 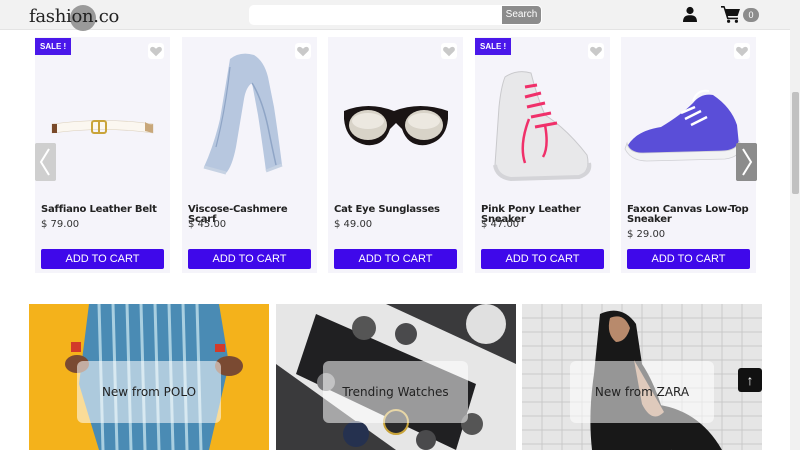 I want to click on banner-label: Trending Watches, so click(x=395, y=392).